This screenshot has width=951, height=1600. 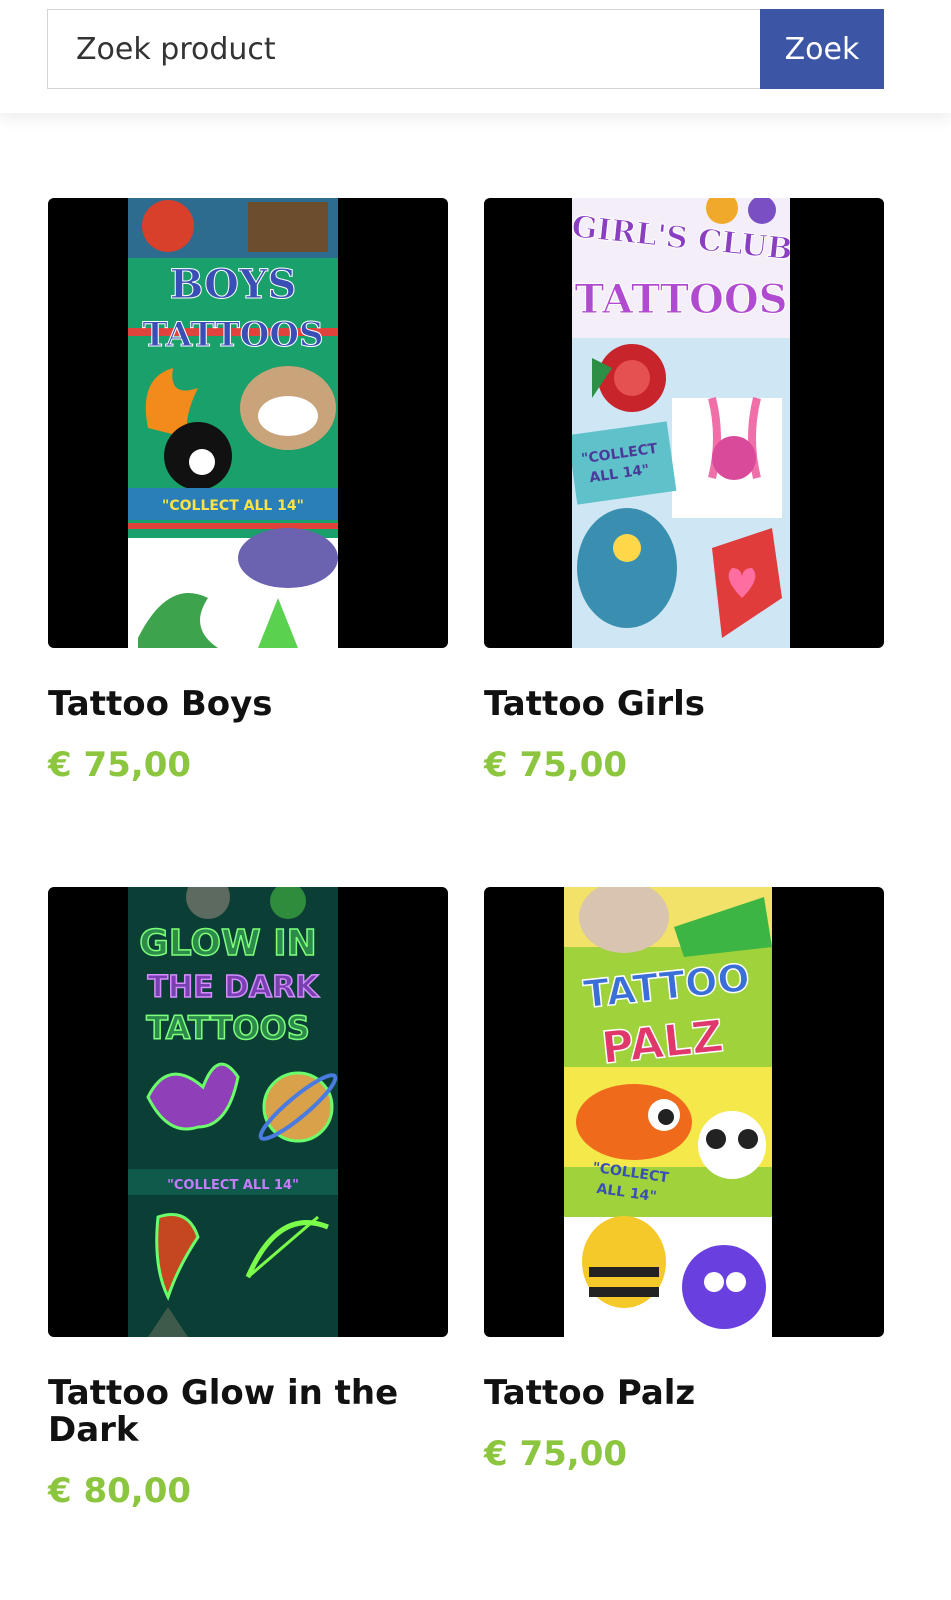 What do you see at coordinates (684, 1393) in the screenshot?
I see `product-title: Tattoo Palz` at bounding box center [684, 1393].